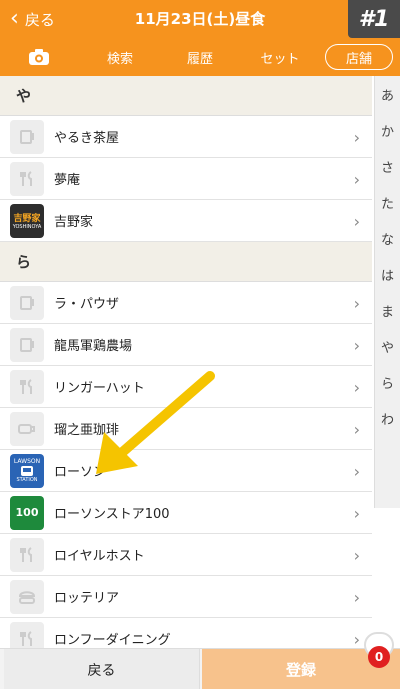 The image size is (400, 689). I want to click on page-title: 11月23日(土)昼食, so click(200, 19).